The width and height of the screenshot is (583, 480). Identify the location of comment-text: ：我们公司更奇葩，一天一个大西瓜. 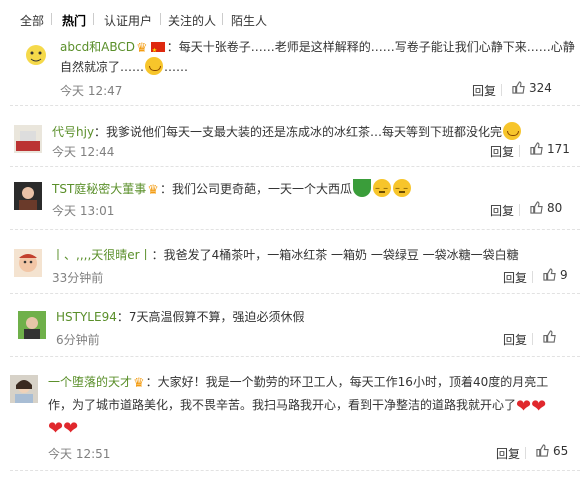
(255, 189).